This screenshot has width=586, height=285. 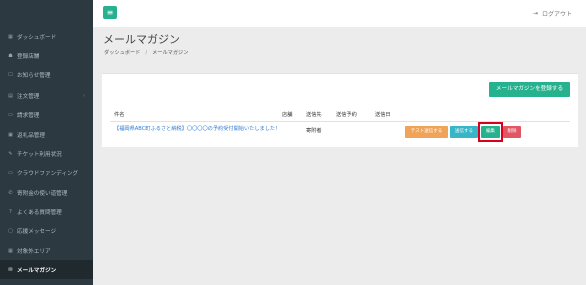 What do you see at coordinates (46, 95) in the screenshot?
I see `sidebar-item-orders: ▤ 注文管理 ‹` at bounding box center [46, 95].